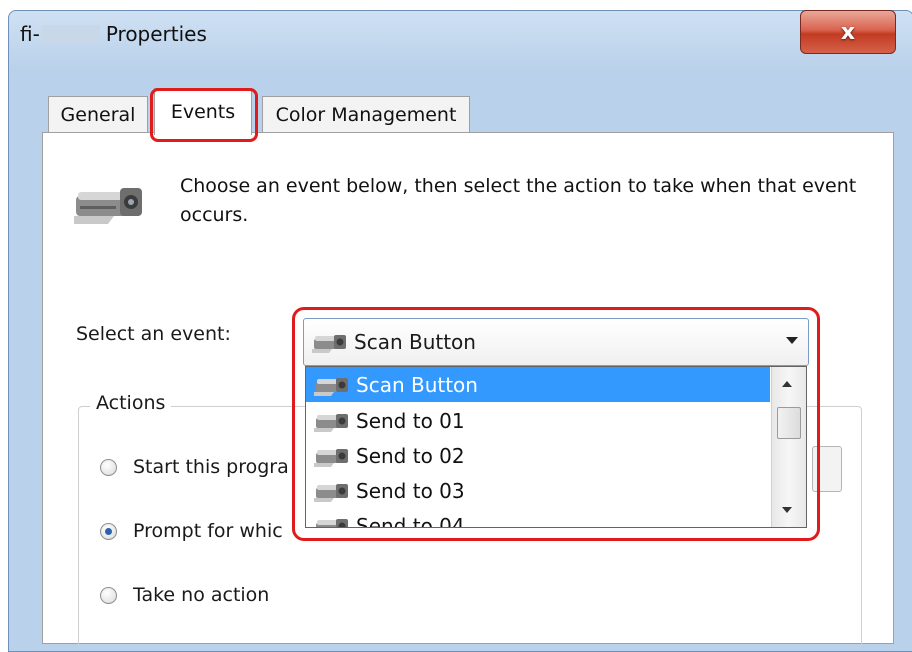 This screenshot has width=912, height=652. I want to click on radio-prompt-program: Prompt for whic, so click(191, 531).